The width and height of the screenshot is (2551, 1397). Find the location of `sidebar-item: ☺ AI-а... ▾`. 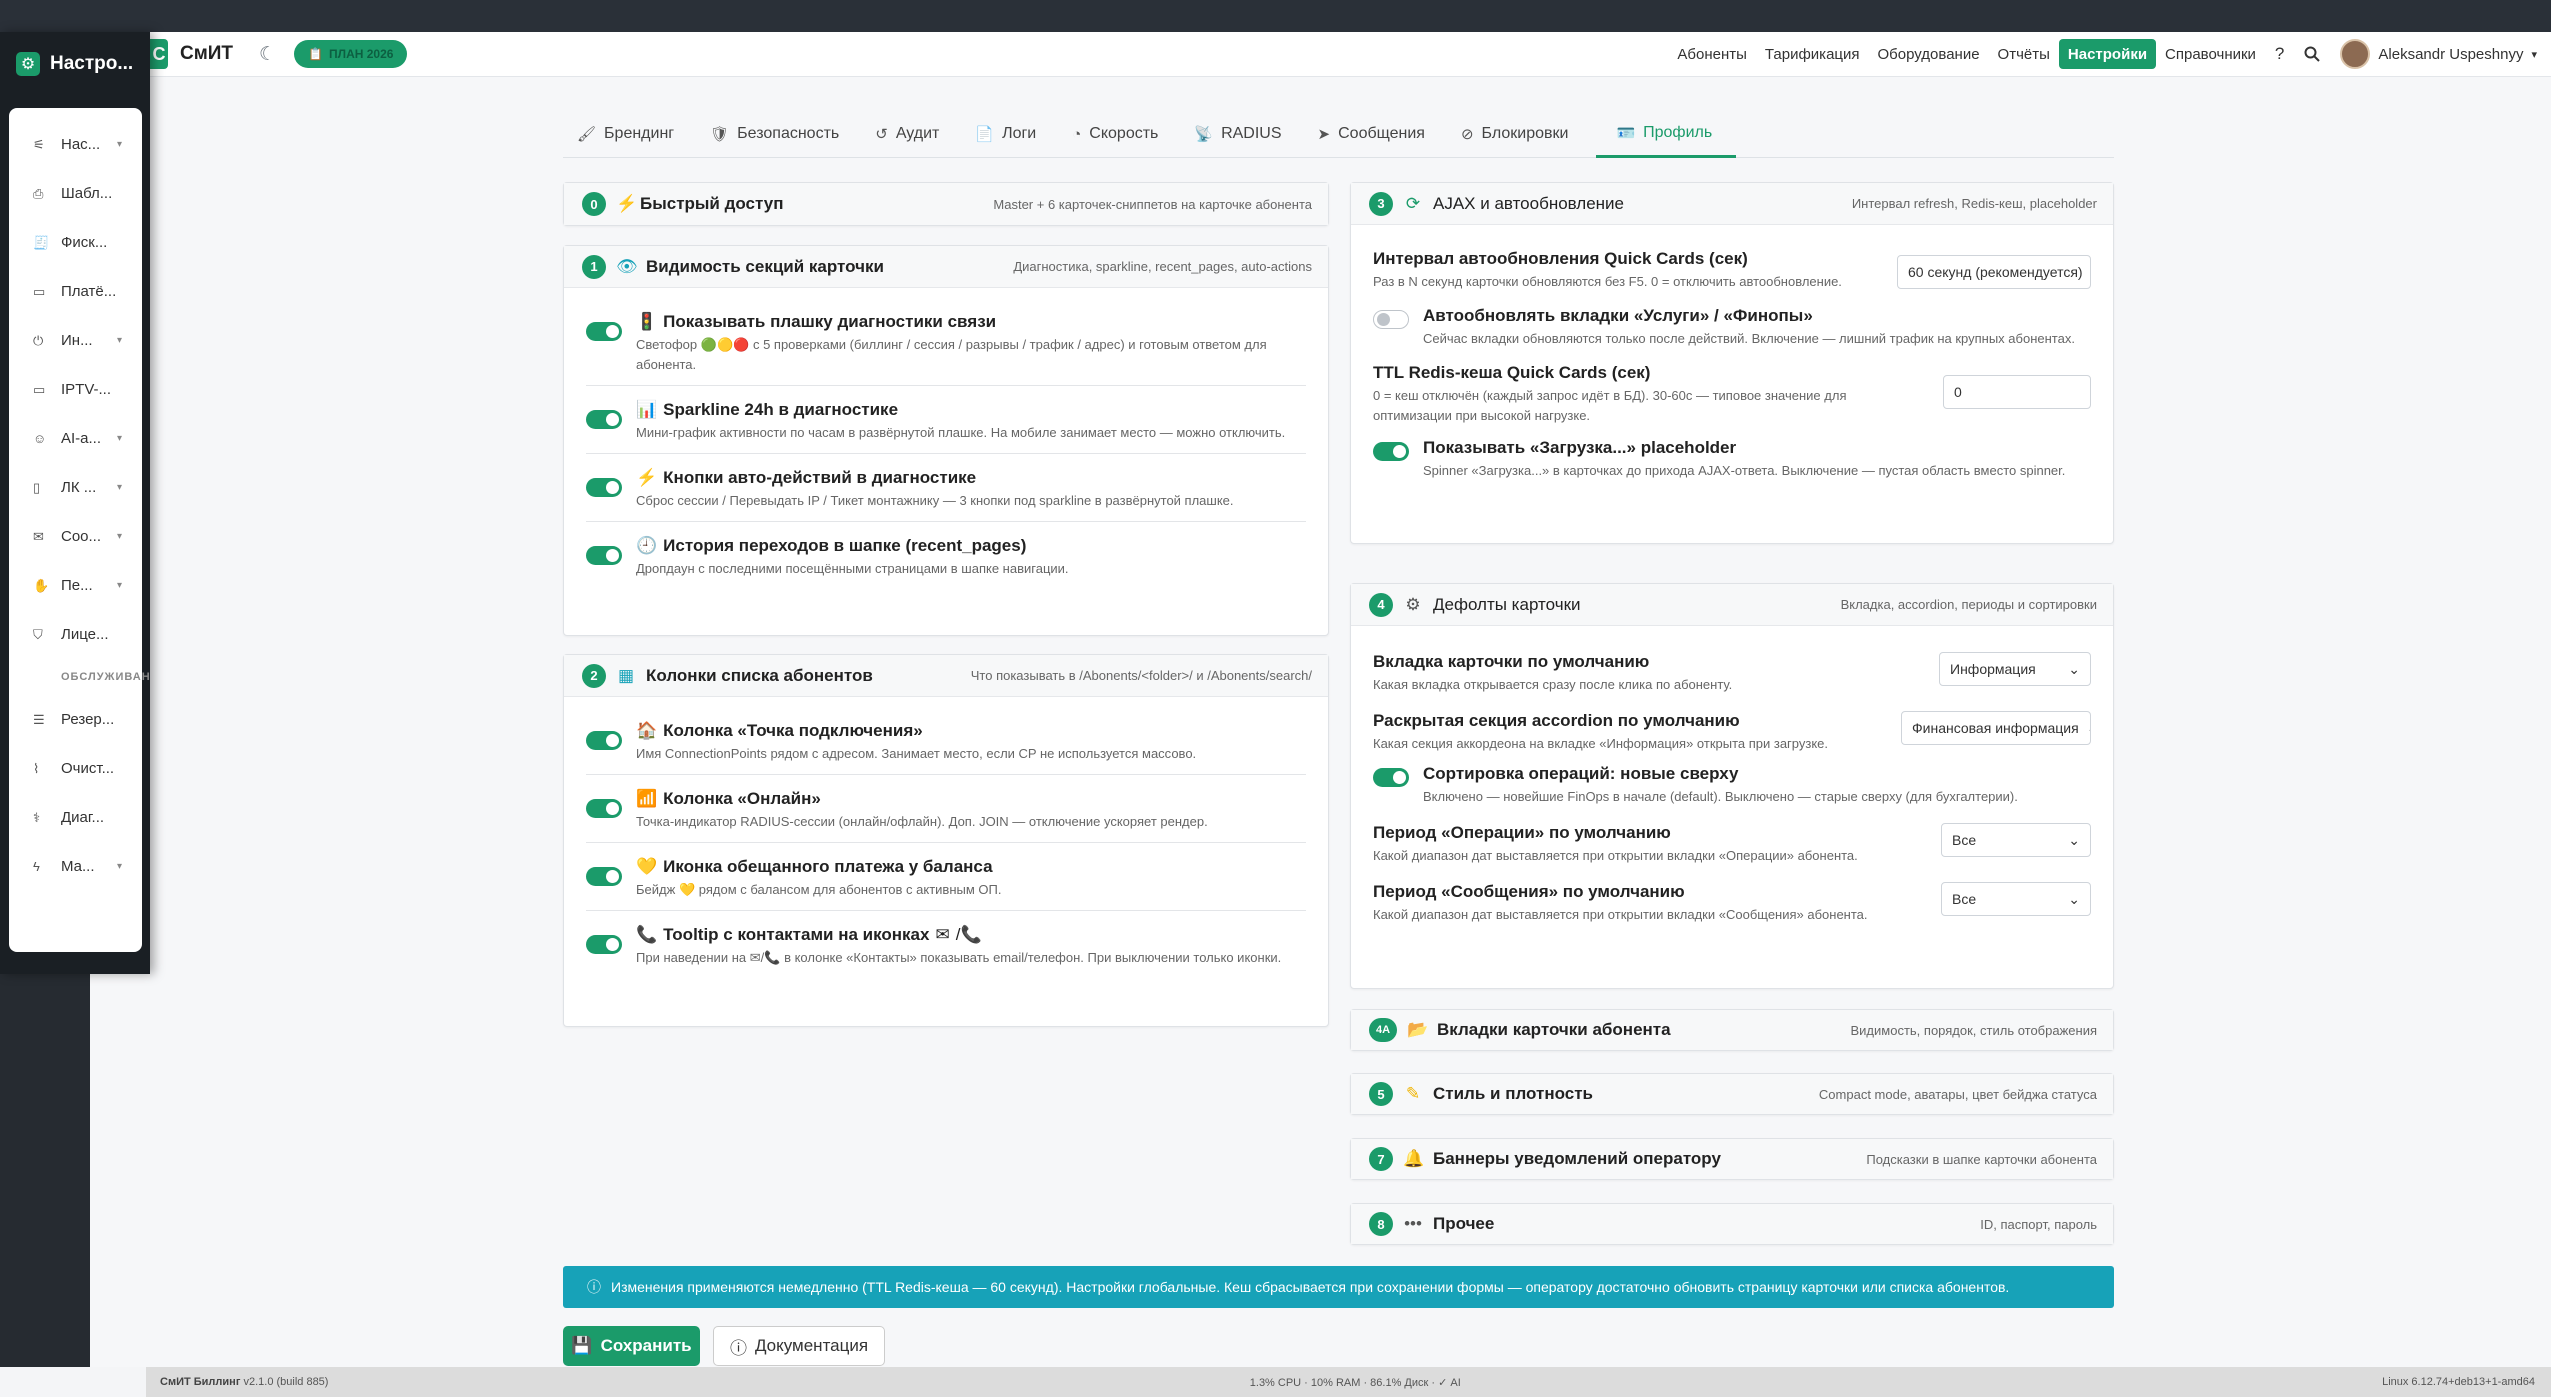

sidebar-item: ☺ AI-а... ▾ is located at coordinates (75, 438).